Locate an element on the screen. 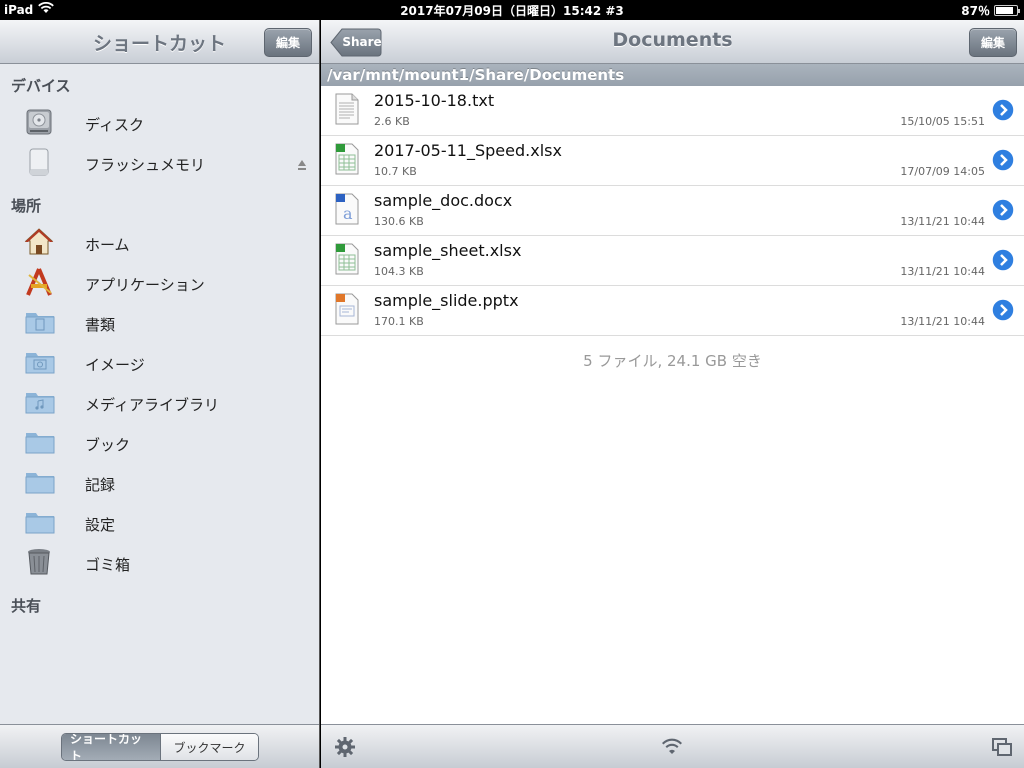  file-size: 170.1 KB is located at coordinates (399, 321).